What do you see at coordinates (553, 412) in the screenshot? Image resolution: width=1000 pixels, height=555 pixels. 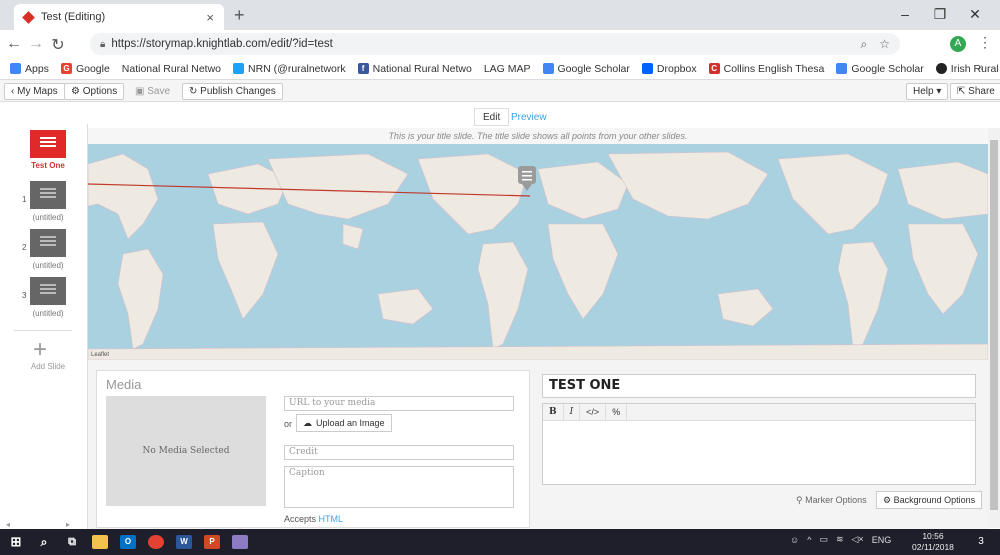 I see `bold-button: B` at bounding box center [553, 412].